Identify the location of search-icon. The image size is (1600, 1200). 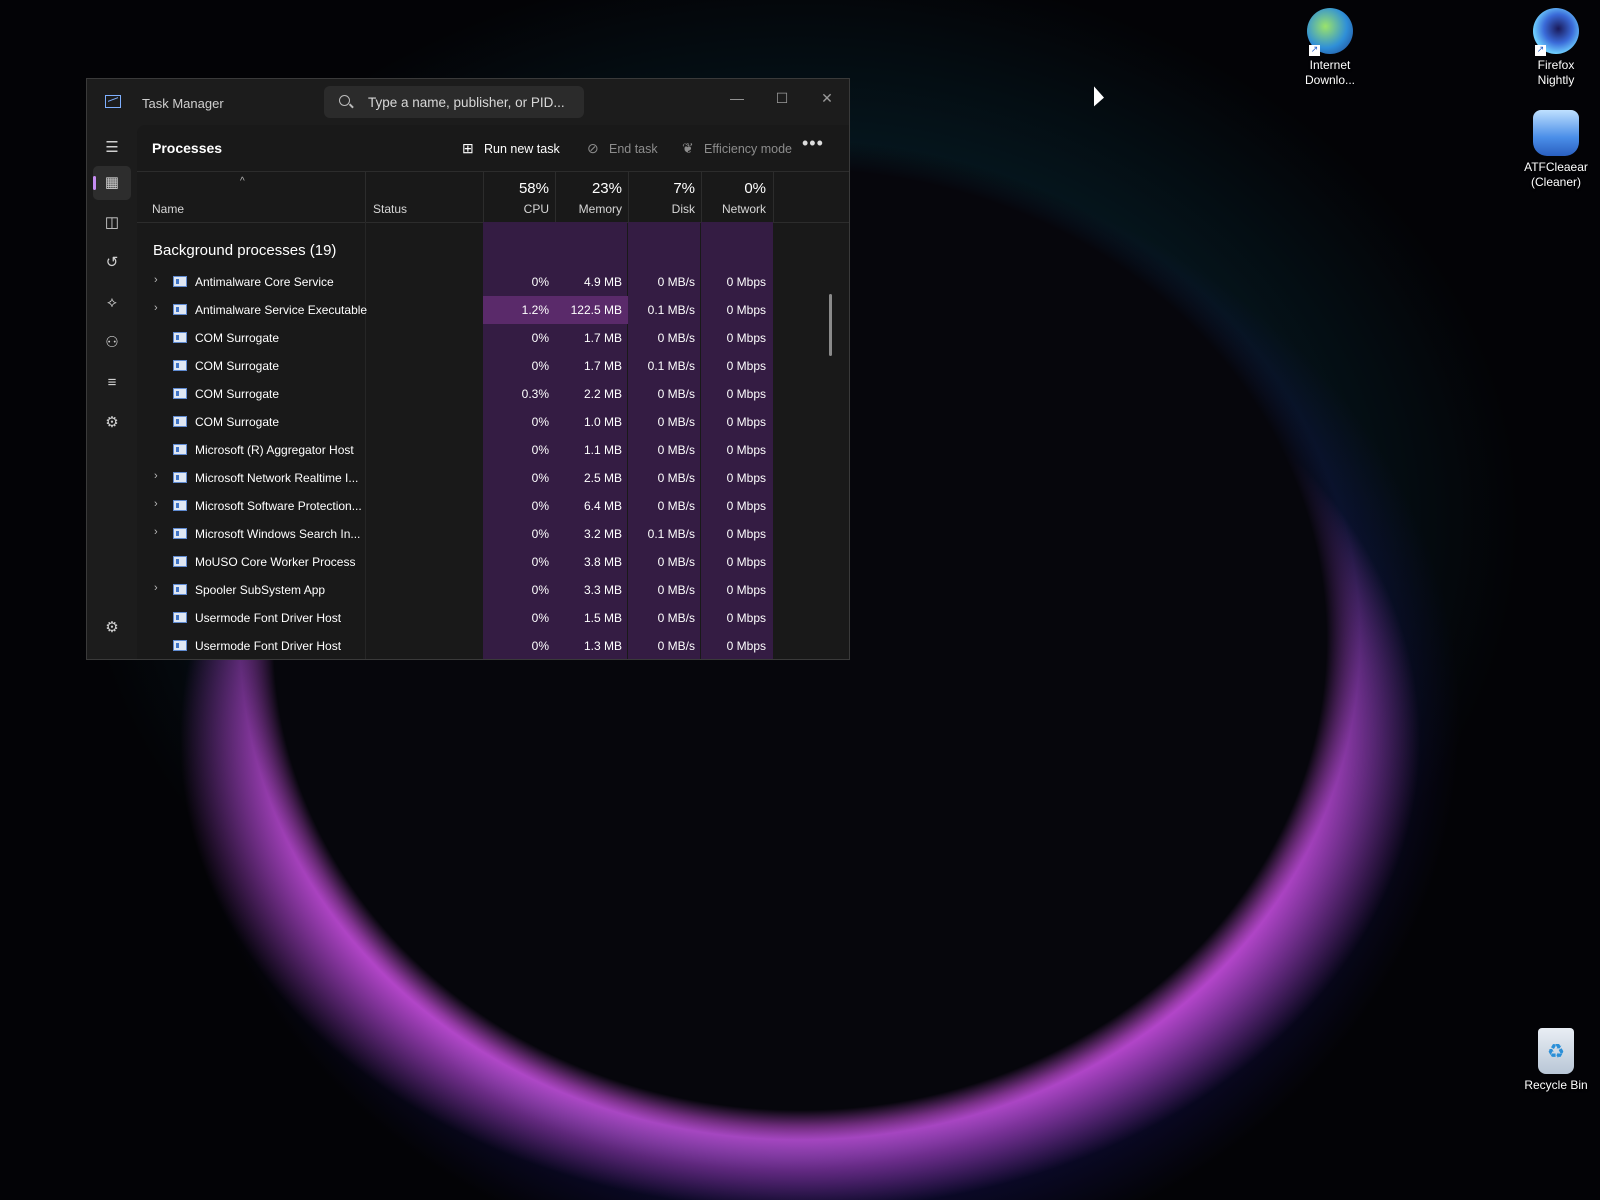
(344, 100).